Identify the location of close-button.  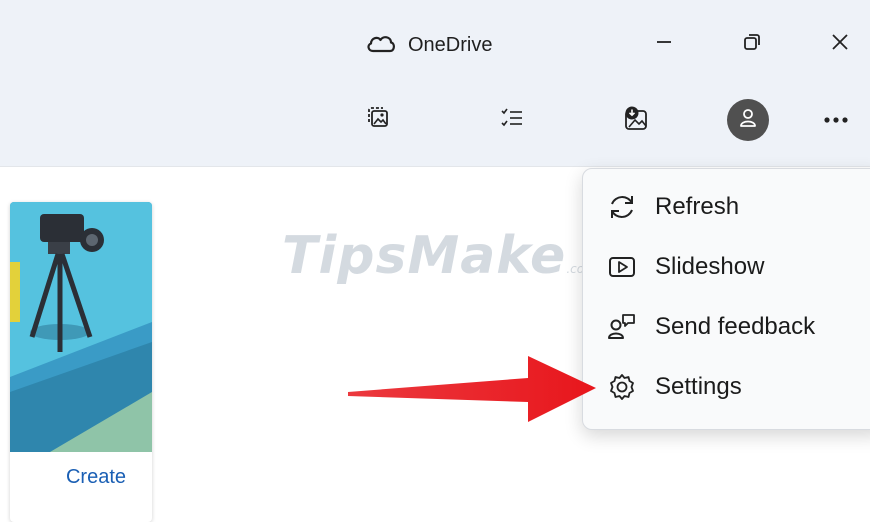
(840, 44).